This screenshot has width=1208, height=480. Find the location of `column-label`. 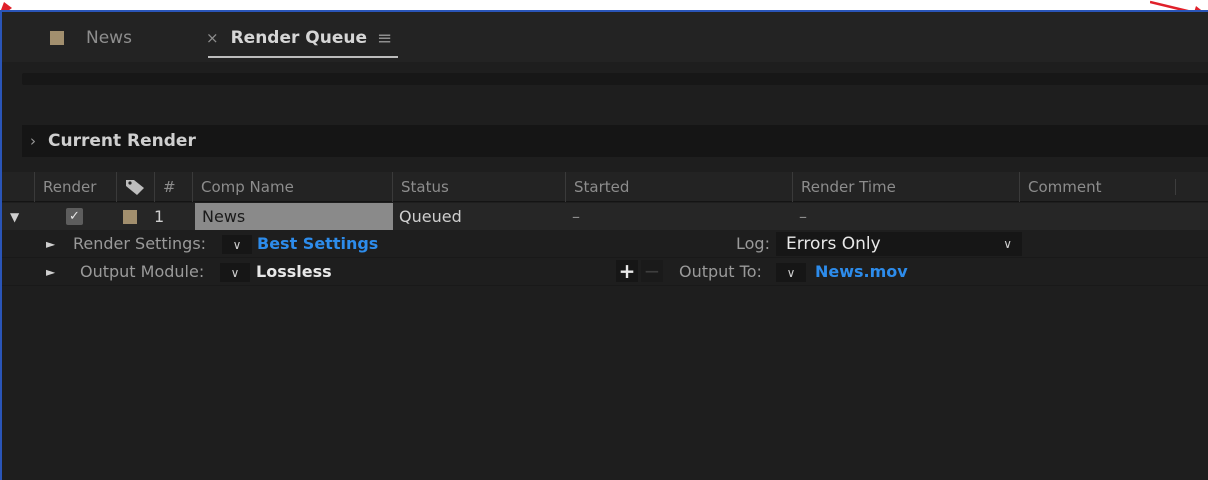

column-label is located at coordinates (135, 187).